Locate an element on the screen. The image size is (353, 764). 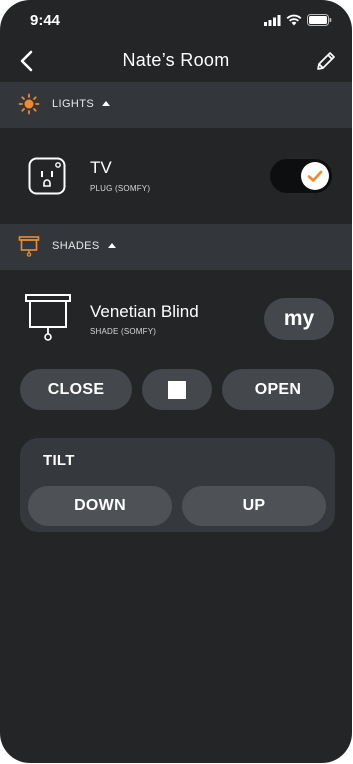
shades-section-header: SHADES is located at coordinates (176, 247).